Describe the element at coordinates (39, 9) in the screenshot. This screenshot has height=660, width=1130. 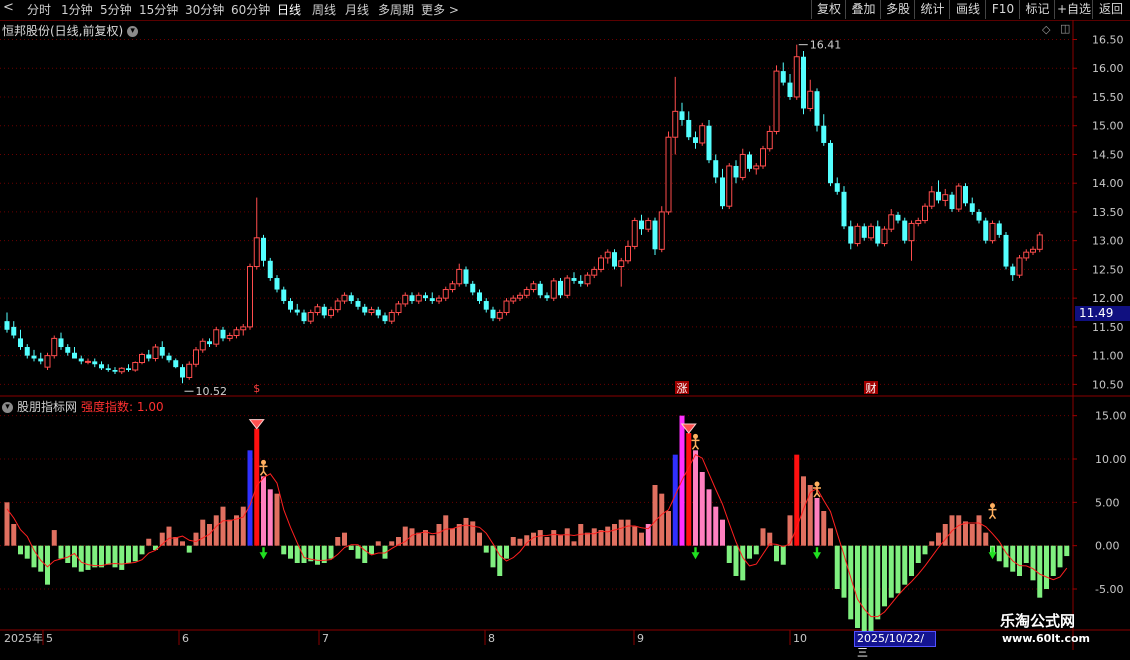
I see `period-tab-0: 分时` at that location.